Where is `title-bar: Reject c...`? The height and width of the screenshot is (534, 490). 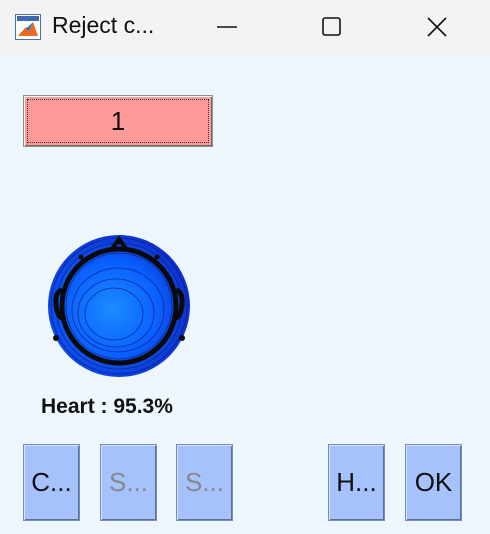 title-bar: Reject c... is located at coordinates (245, 28).